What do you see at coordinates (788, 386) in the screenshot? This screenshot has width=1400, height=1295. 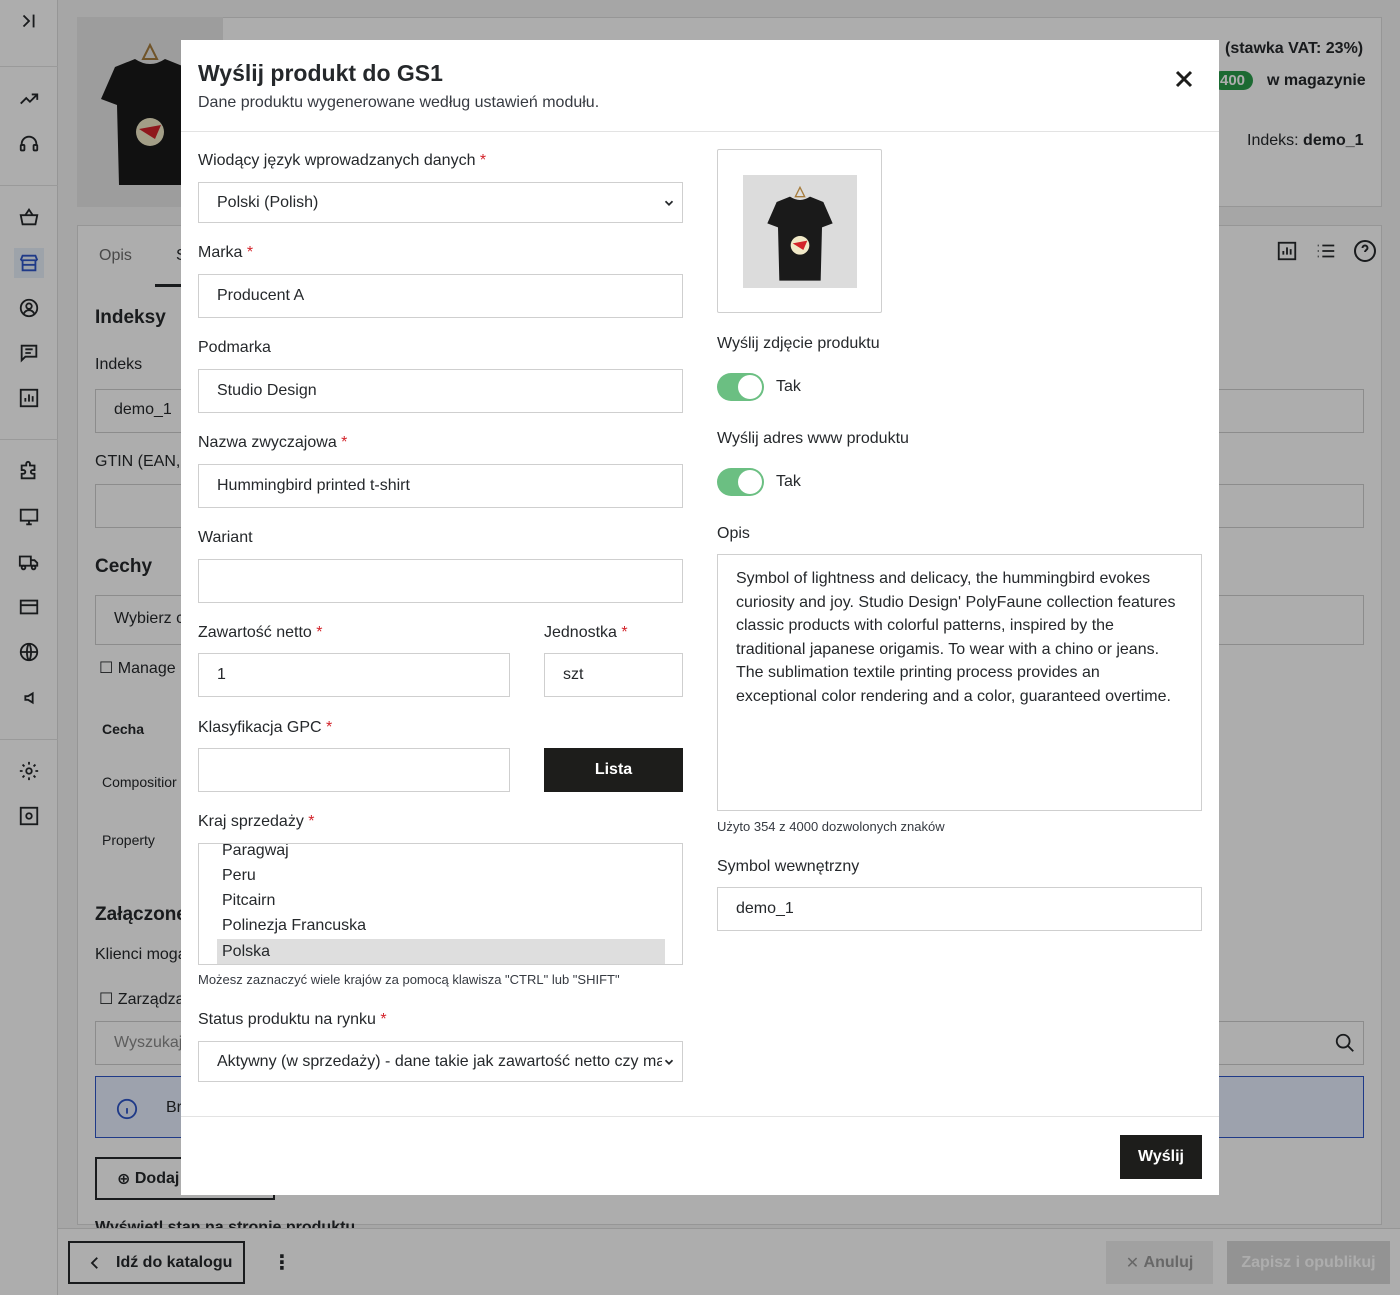 I see `send-image-value: Tak` at bounding box center [788, 386].